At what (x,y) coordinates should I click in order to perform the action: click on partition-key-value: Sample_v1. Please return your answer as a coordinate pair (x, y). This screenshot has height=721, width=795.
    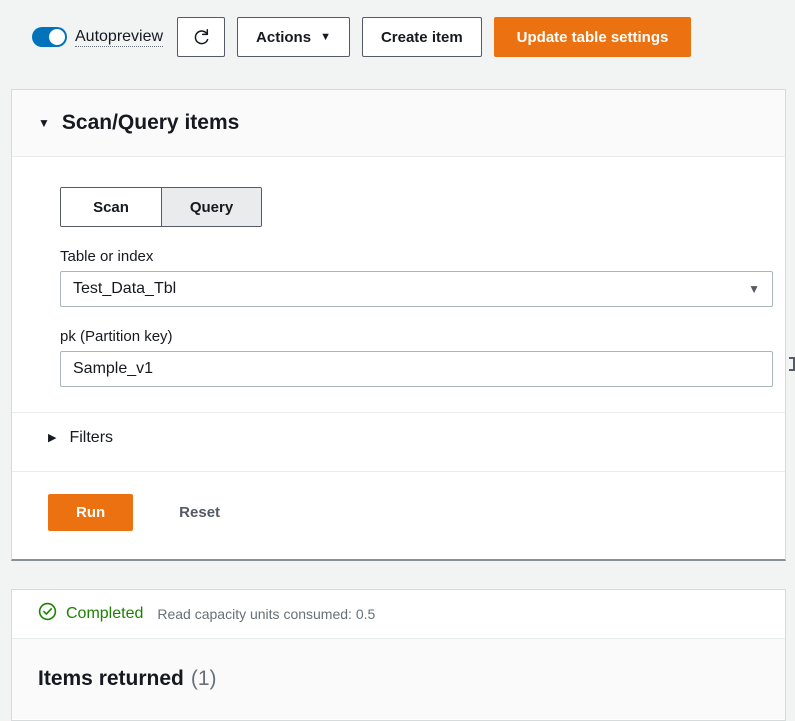
    Looking at the image, I should click on (113, 368).